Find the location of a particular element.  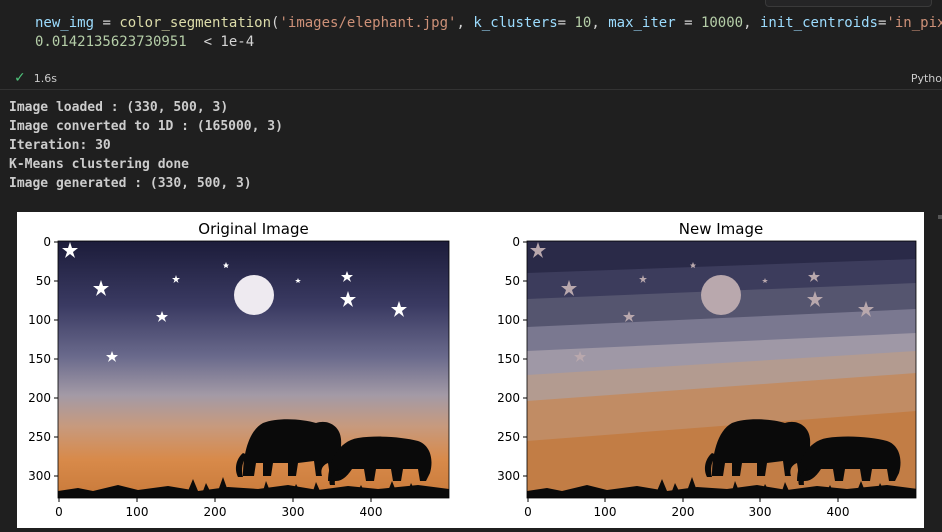

code-token: k_clusters is located at coordinates (515, 23).